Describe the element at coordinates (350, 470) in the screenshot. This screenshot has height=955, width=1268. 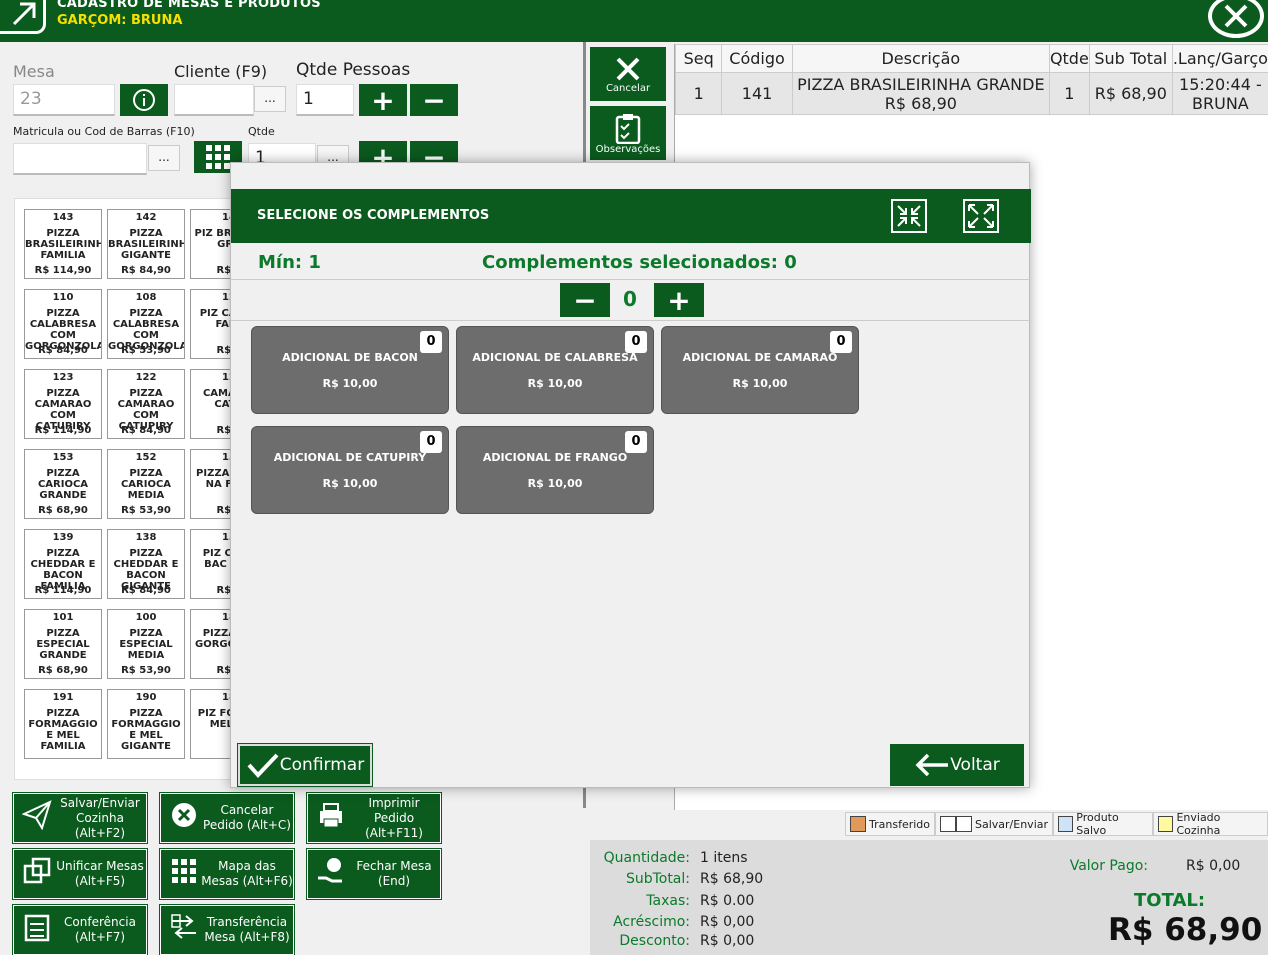
I see `complement-card: ADICIONAL DE CATUPIRY R$ 10,00 0` at that location.